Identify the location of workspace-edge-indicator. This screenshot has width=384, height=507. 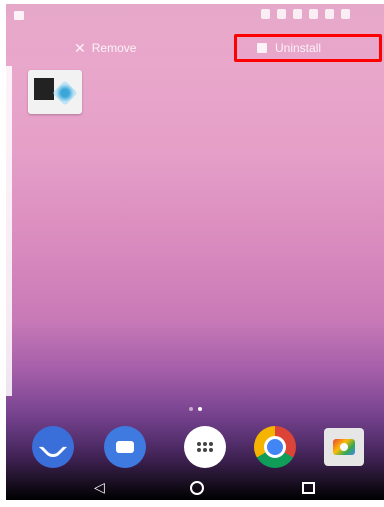
(9, 231).